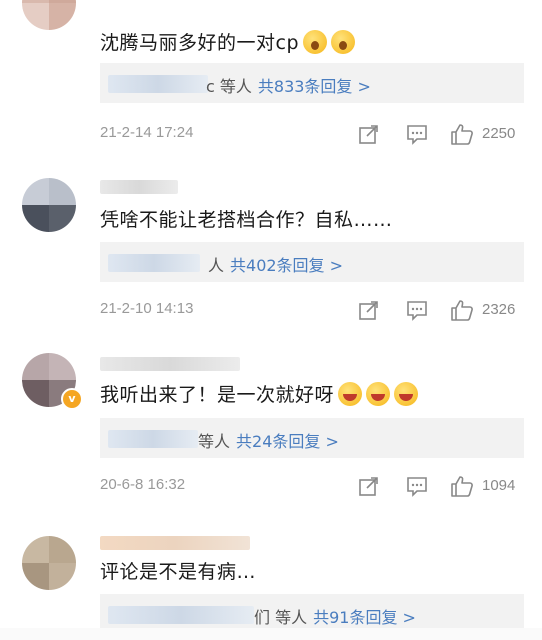 The image size is (542, 640). Describe the element at coordinates (314, 86) in the screenshot. I see `reply-count-link: 共833条回复 >` at that location.